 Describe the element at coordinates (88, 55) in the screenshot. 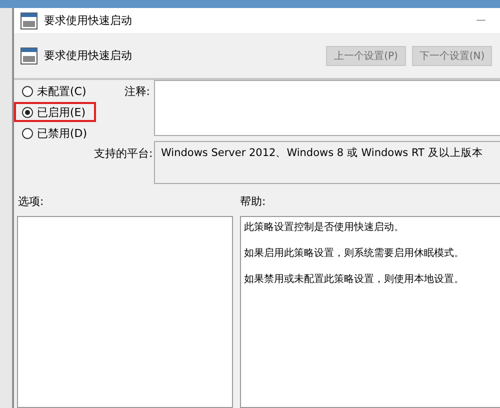

I see `policy-title: 要求使用快速启动` at that location.